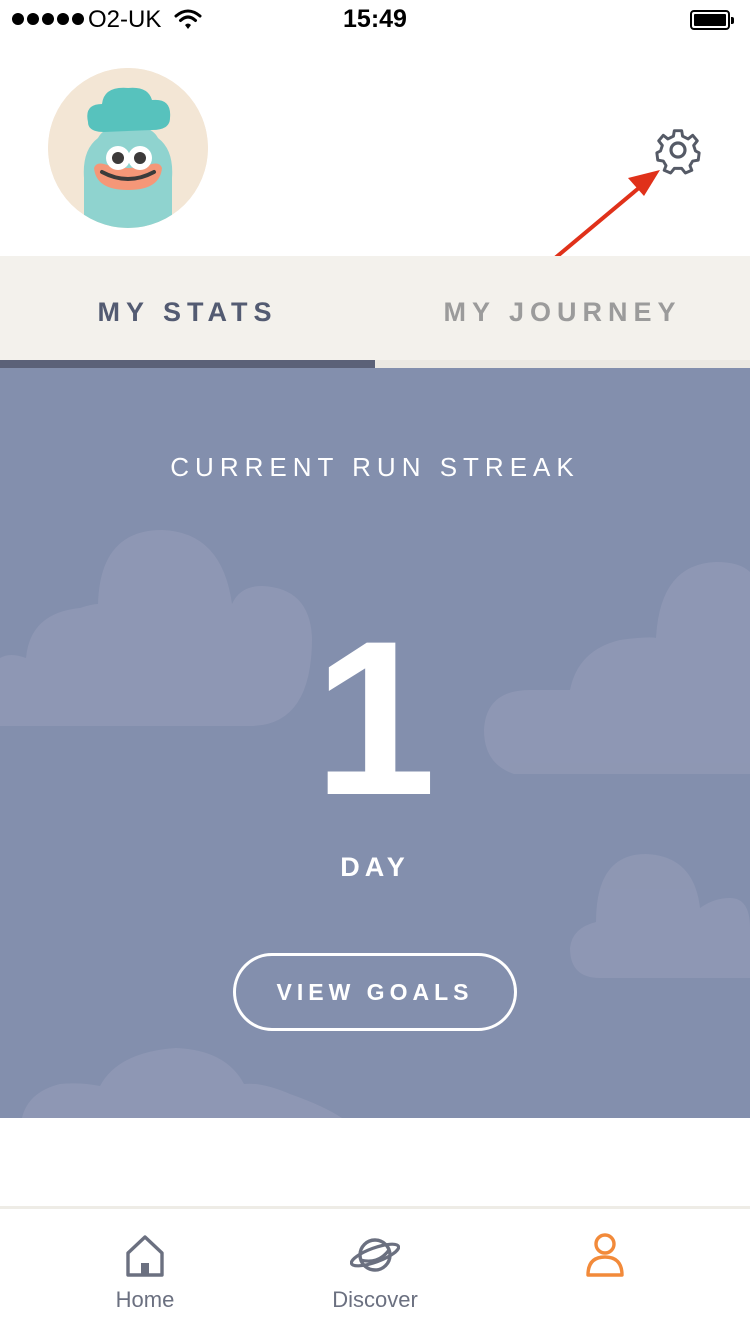 This screenshot has height=1334, width=750. I want to click on tab-bar: MY STATS MY JOURNEY, so click(375, 312).